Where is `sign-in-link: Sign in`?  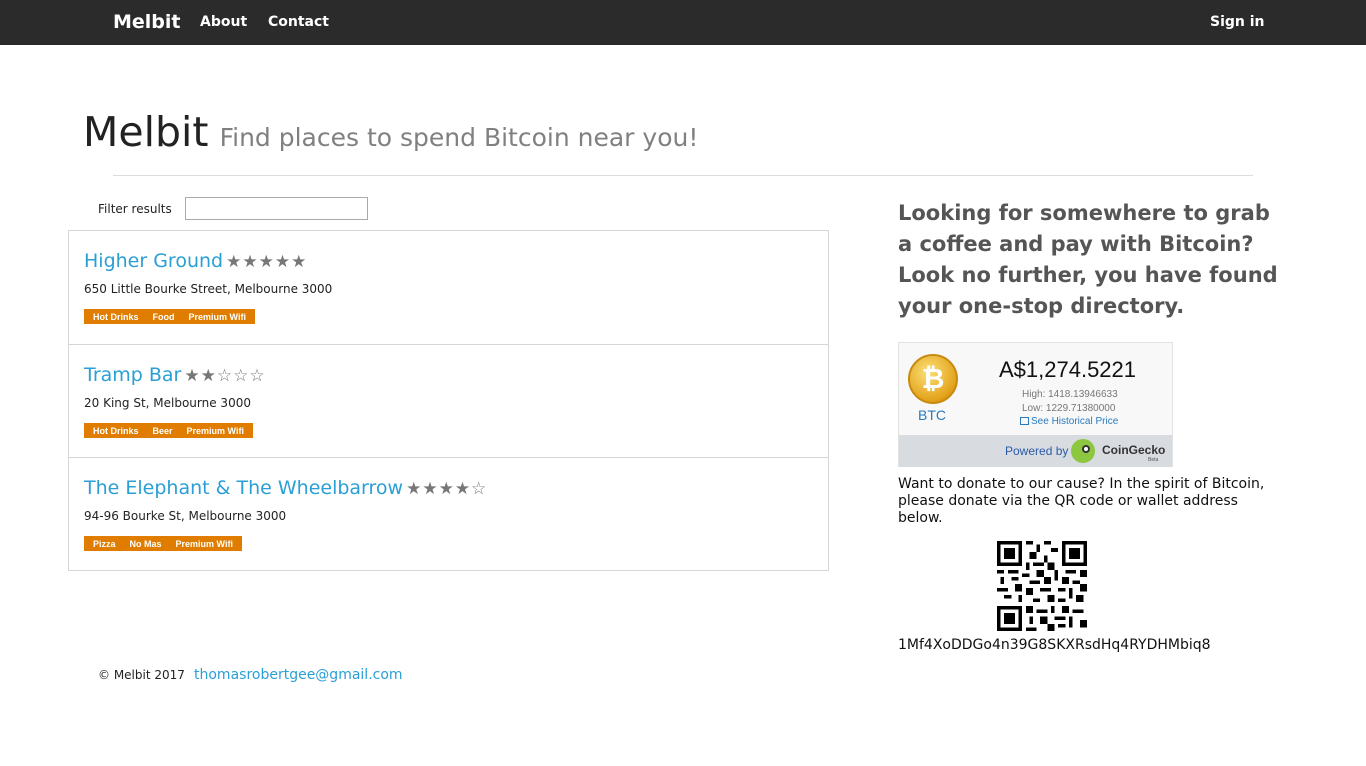
sign-in-link: Sign in is located at coordinates (1237, 22).